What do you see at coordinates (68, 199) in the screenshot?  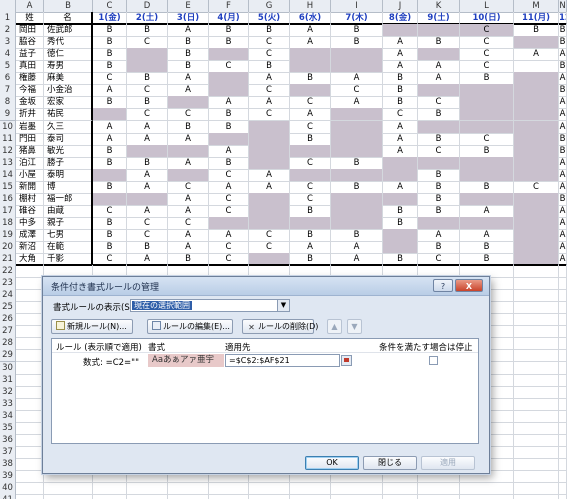 I see `cell-first-name: 福一郎` at bounding box center [68, 199].